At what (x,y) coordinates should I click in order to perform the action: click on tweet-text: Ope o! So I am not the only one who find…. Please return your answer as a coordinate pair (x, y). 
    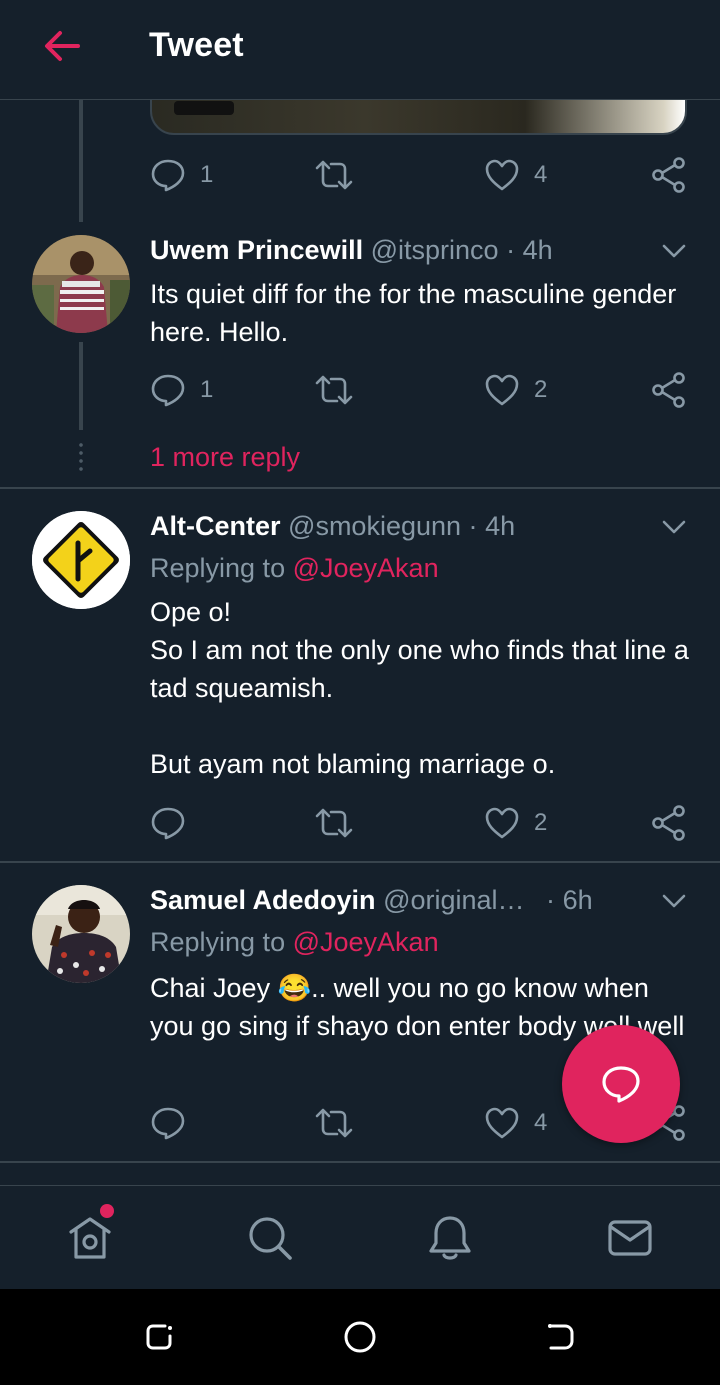
    Looking at the image, I should click on (419, 688).